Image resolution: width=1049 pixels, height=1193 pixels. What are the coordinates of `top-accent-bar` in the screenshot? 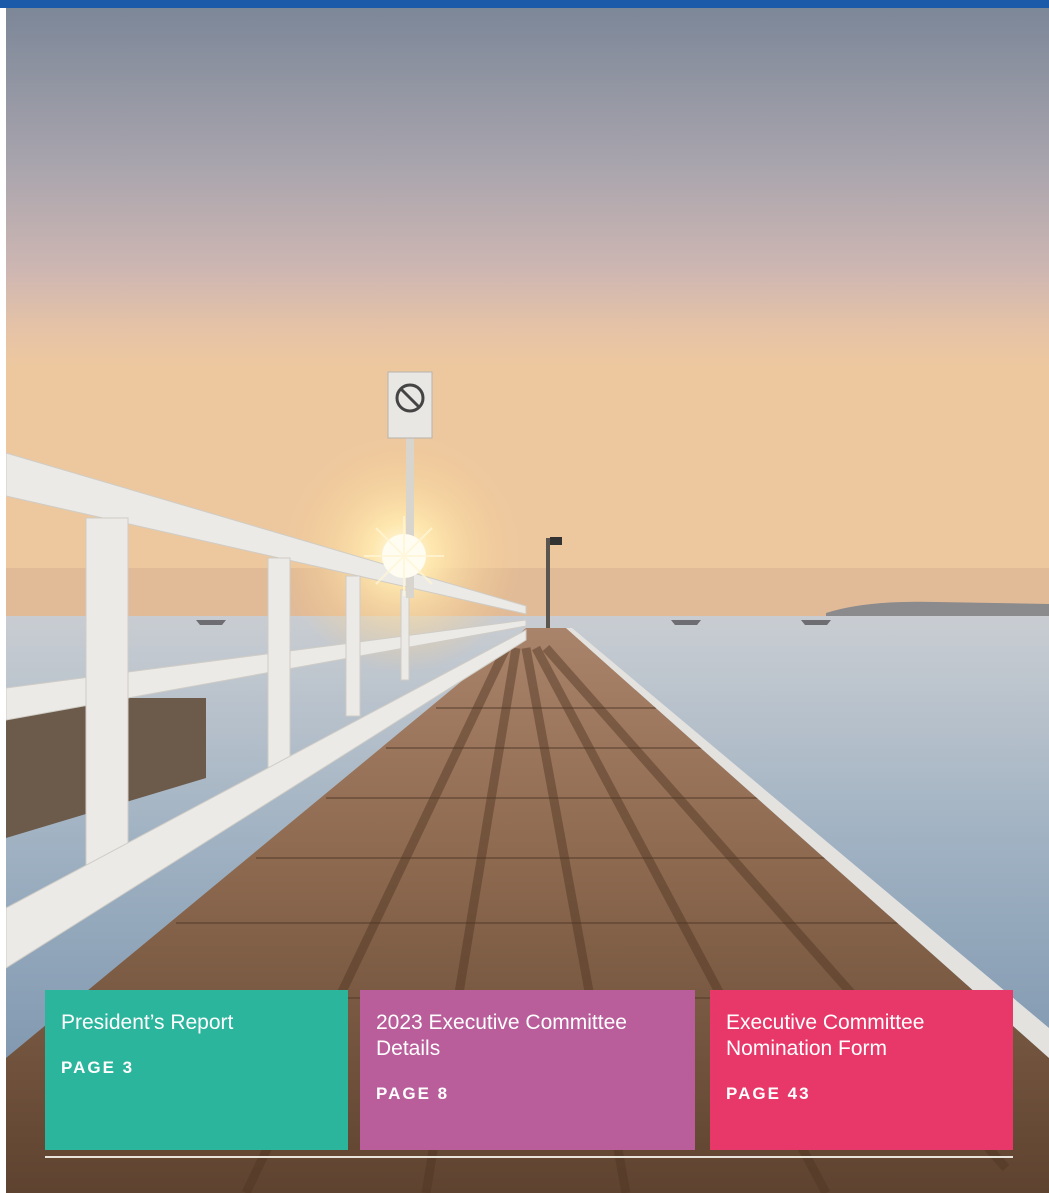 It's located at (524, 4).